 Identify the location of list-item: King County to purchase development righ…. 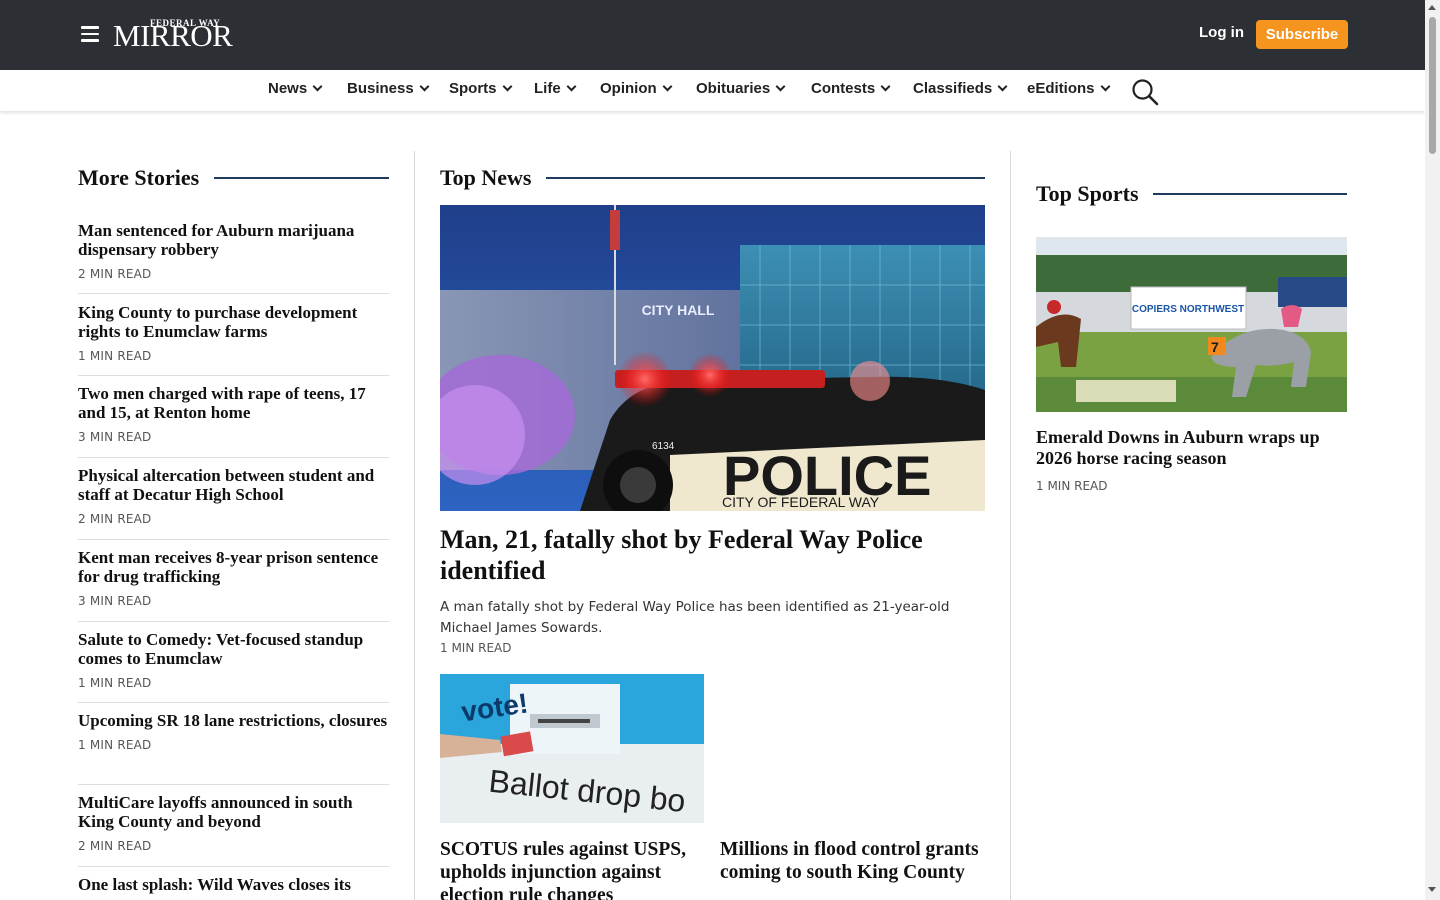
(233, 333).